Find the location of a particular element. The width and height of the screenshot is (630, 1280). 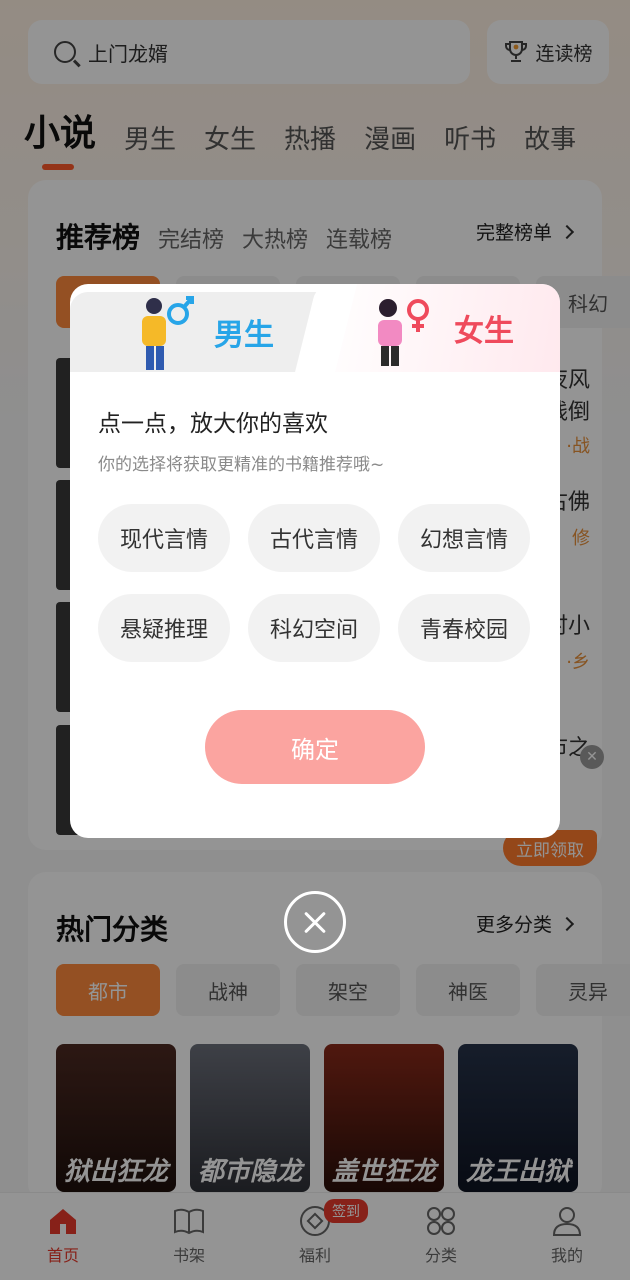

dialog-subtitle: 你的选择将获取更精准的书籍推荐哦~ is located at coordinates (241, 465).